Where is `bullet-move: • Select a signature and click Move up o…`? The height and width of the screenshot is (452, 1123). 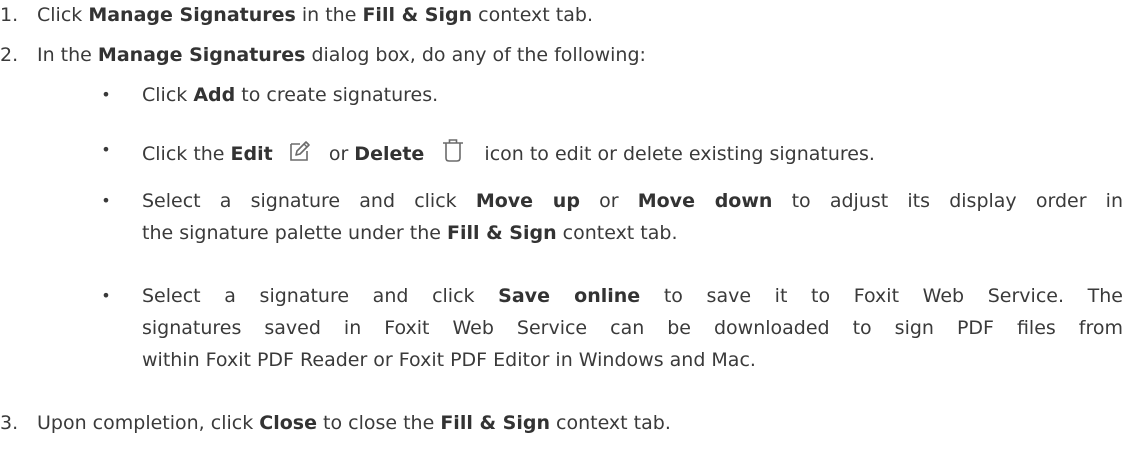
bullet-move: • Select a signature and click Move up o… is located at coordinates (561, 217).